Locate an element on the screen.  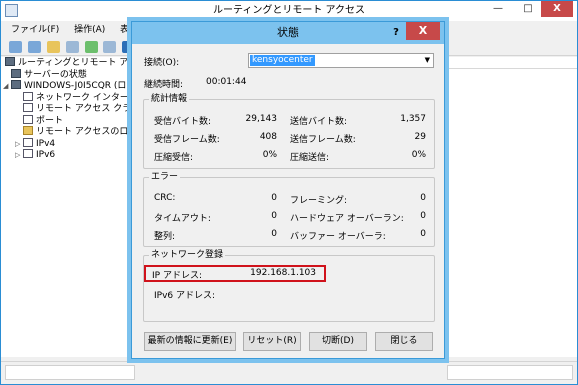
hw-overrun-value: 0 is located at coordinates (423, 216).